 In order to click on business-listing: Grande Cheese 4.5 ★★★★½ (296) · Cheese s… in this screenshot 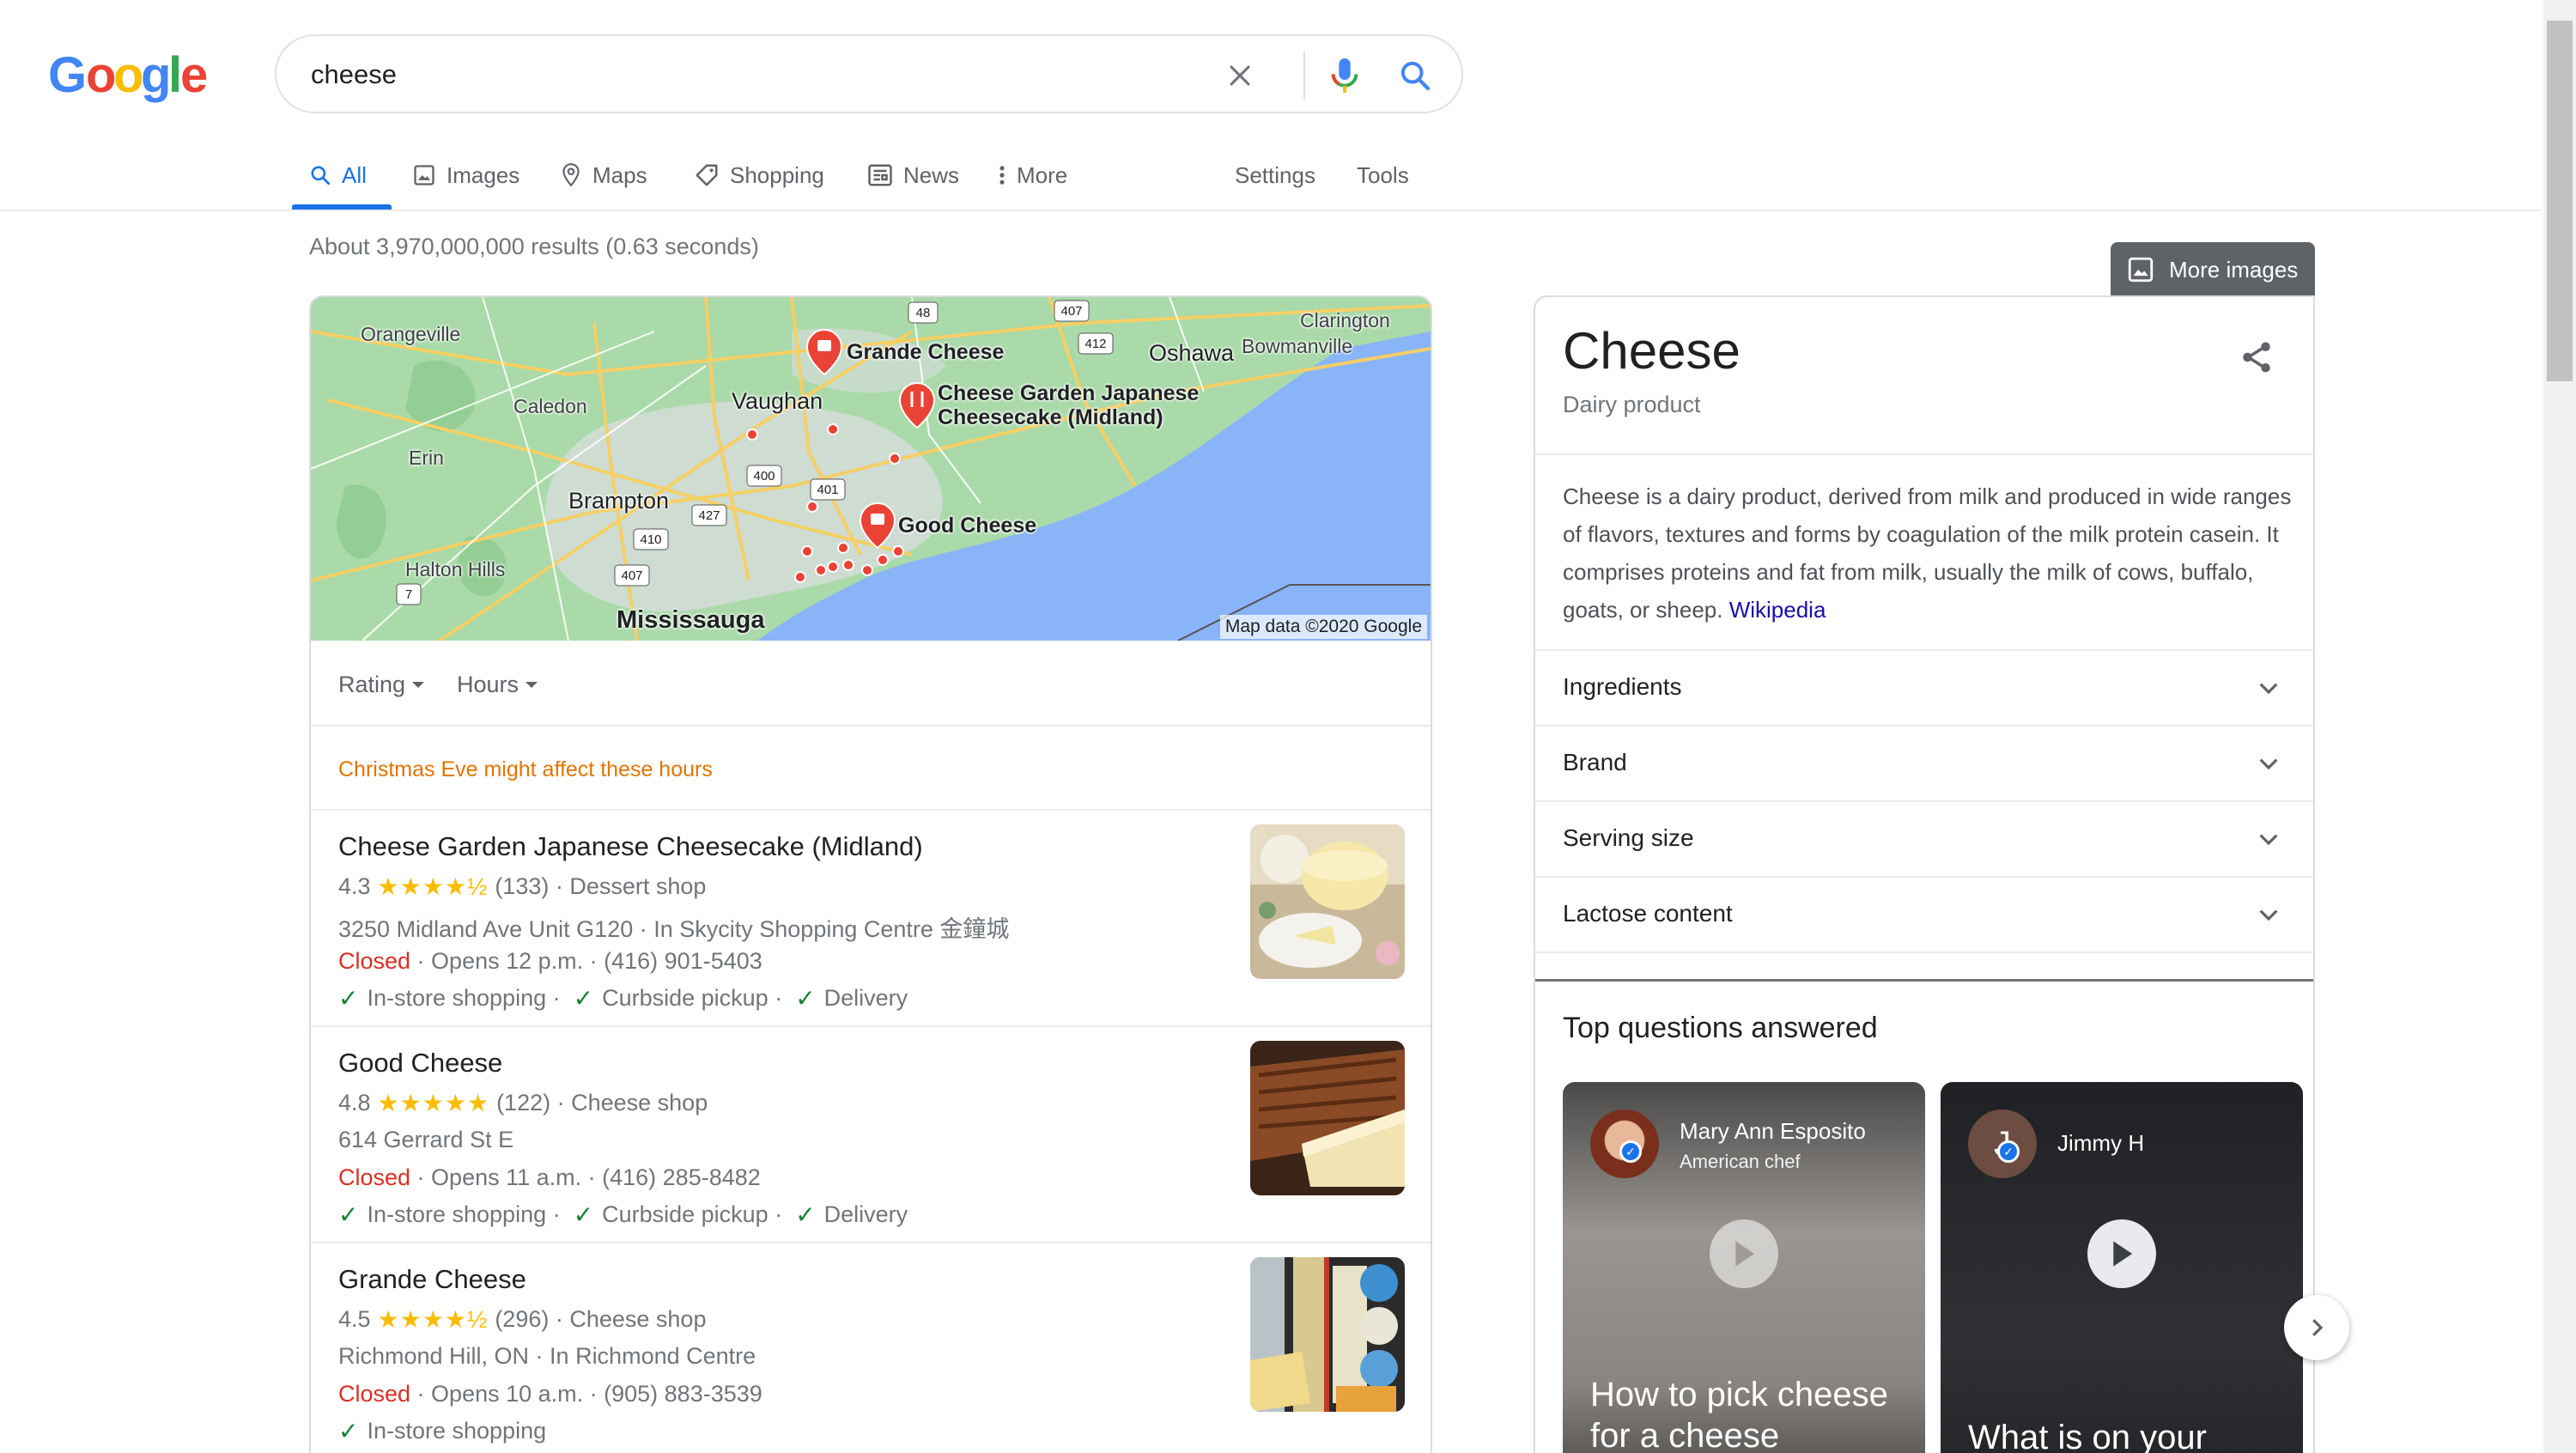, I will do `click(871, 1348)`.